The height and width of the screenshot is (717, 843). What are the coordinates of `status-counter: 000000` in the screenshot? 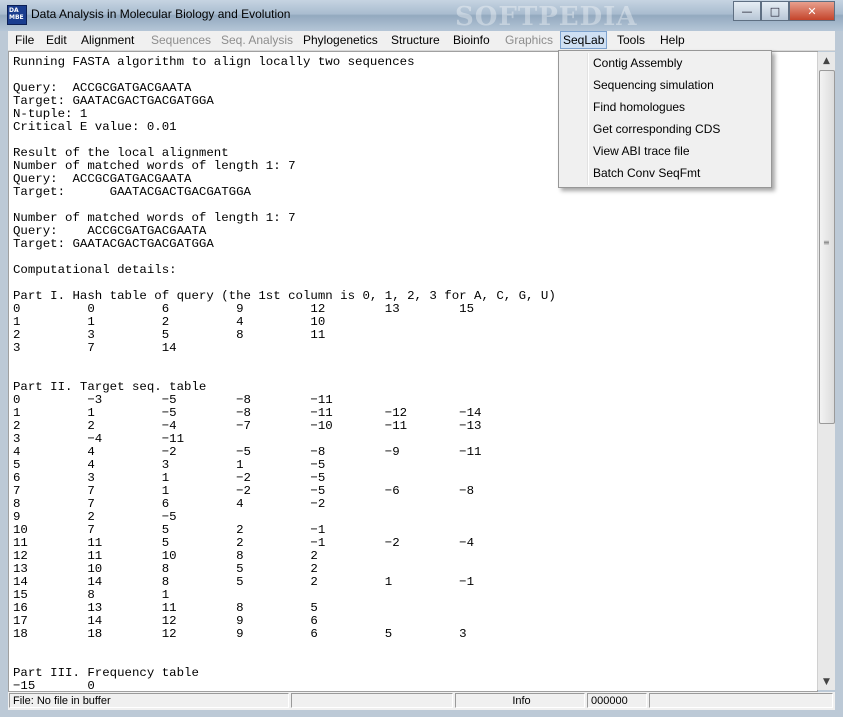 It's located at (617, 700).